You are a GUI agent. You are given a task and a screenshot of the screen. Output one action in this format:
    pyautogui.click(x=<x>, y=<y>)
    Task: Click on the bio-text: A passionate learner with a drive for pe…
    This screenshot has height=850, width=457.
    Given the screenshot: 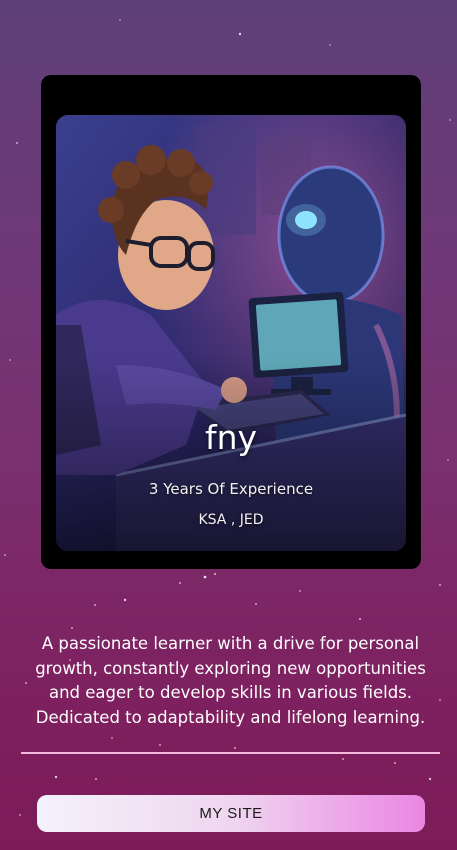 What is the action you would take?
    pyautogui.click(x=230, y=680)
    